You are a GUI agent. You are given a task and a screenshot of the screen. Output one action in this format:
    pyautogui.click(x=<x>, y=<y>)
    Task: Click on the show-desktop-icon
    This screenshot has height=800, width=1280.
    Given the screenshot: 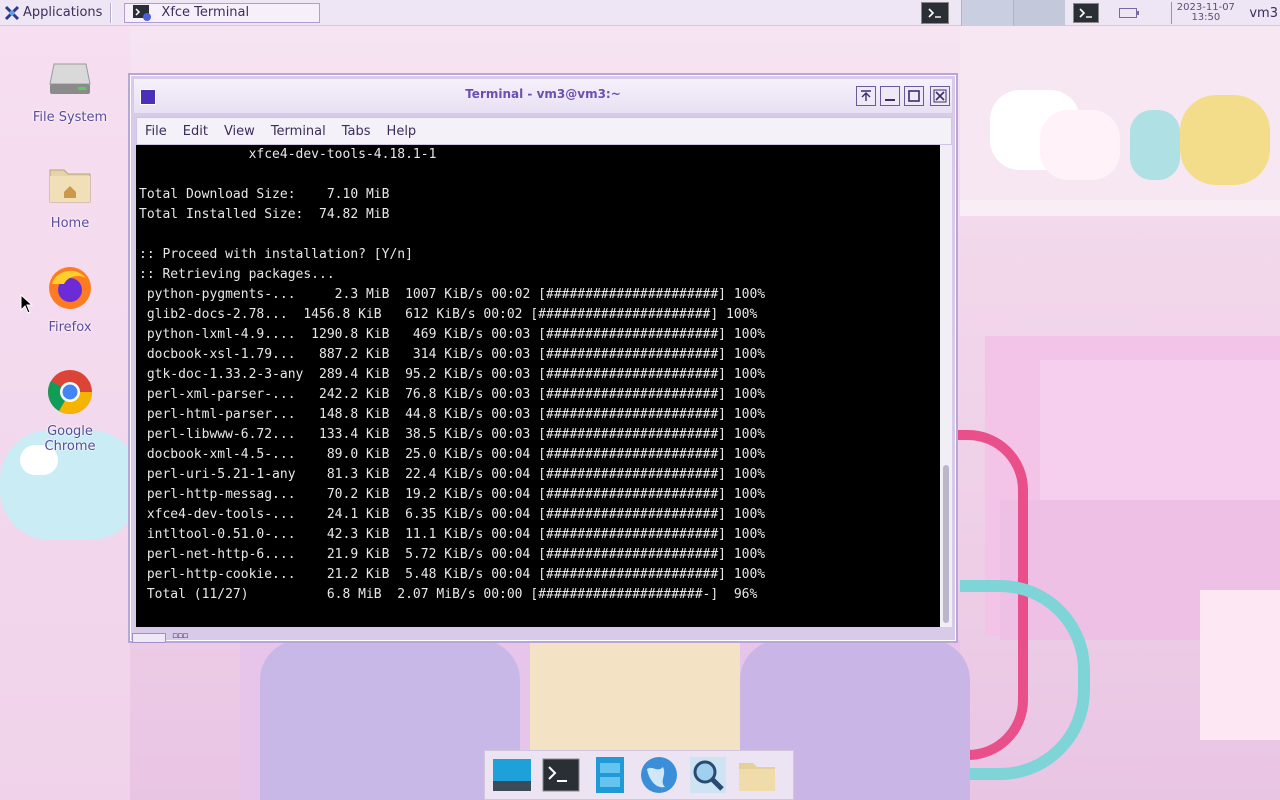 What is the action you would take?
    pyautogui.click(x=512, y=775)
    